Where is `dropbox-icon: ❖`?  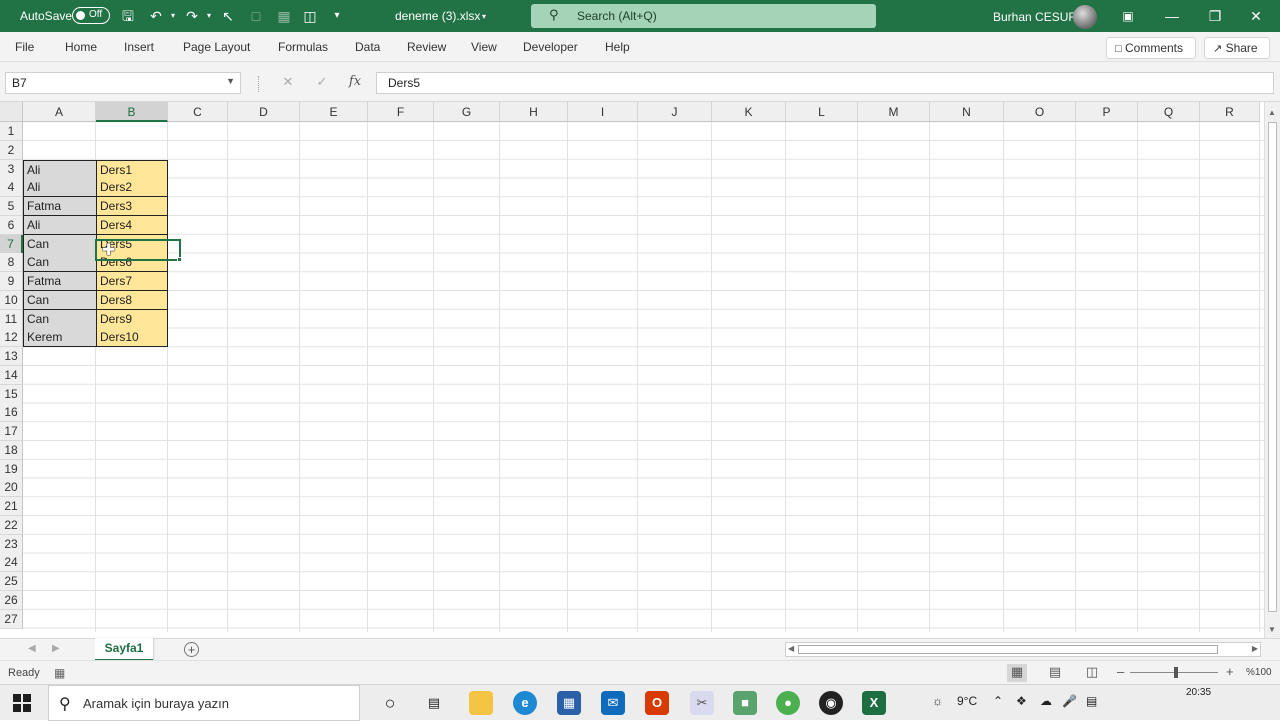
dropbox-icon: ❖ is located at coordinates (1021, 701).